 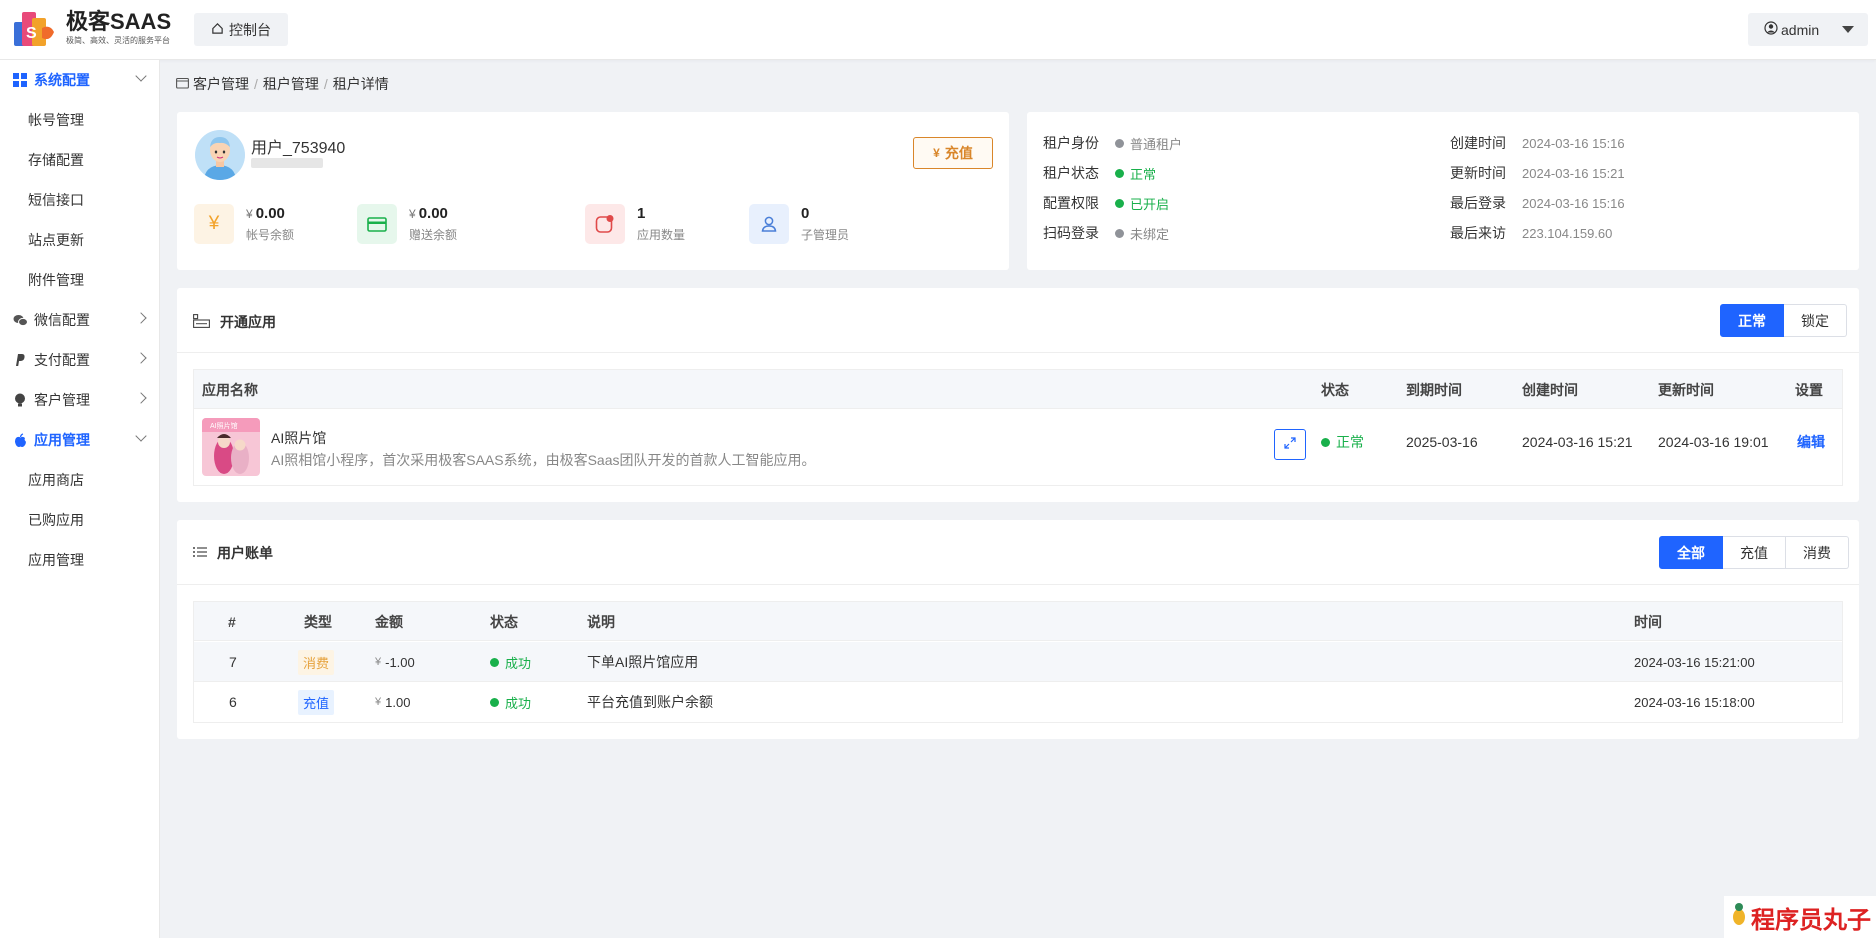 What do you see at coordinates (220, 155) in the screenshot?
I see `avatar` at bounding box center [220, 155].